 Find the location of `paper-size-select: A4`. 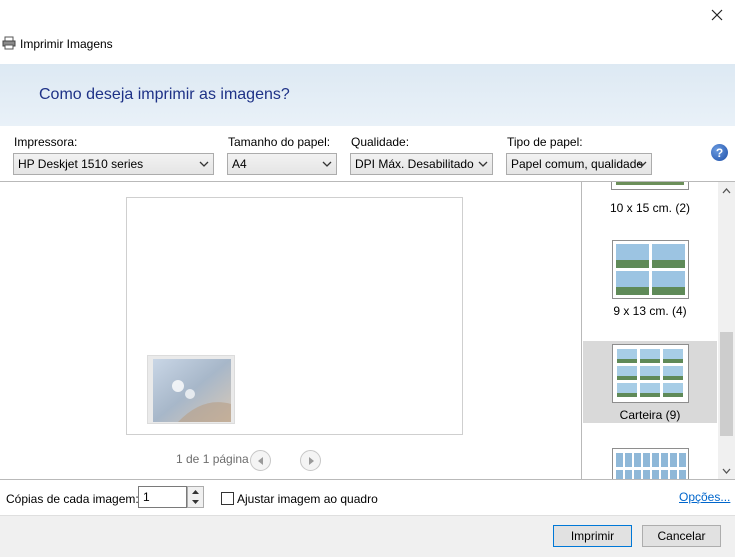

paper-size-select: A4 is located at coordinates (282, 164).